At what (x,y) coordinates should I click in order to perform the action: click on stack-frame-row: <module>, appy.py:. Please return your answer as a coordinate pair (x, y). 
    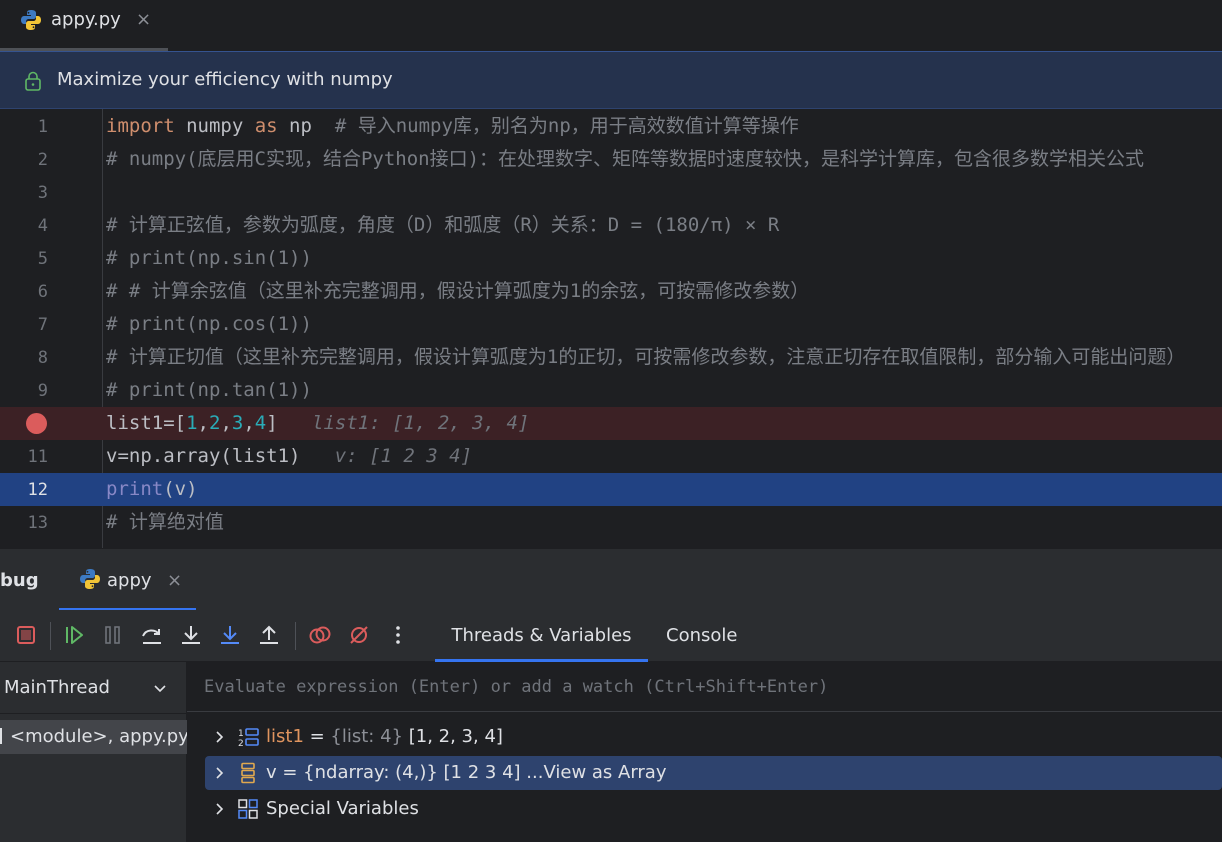
    Looking at the image, I should click on (93, 737).